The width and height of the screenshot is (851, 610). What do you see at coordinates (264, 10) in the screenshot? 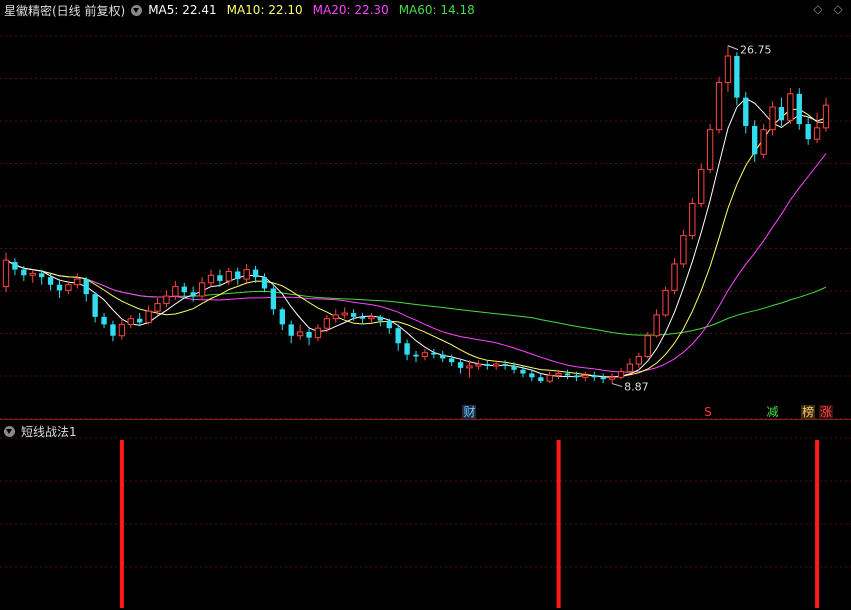
I see `ma10-label: MA10: 22.10` at bounding box center [264, 10].